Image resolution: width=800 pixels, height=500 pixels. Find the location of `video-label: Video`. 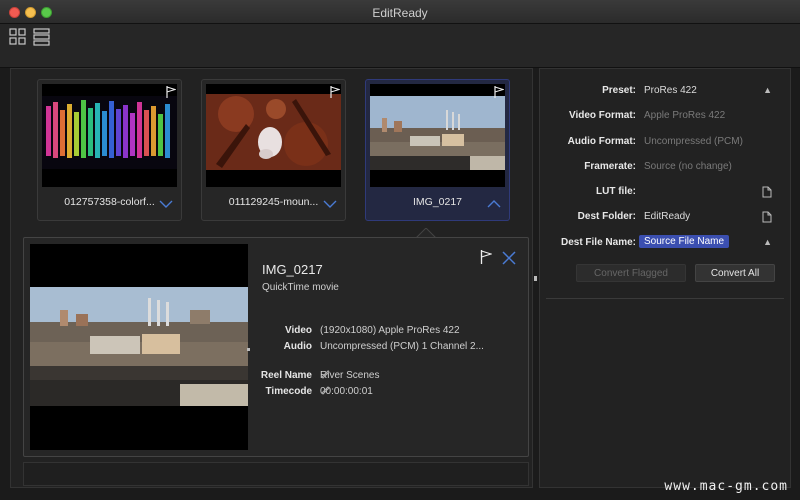

video-label: Video is located at coordinates (298, 330).